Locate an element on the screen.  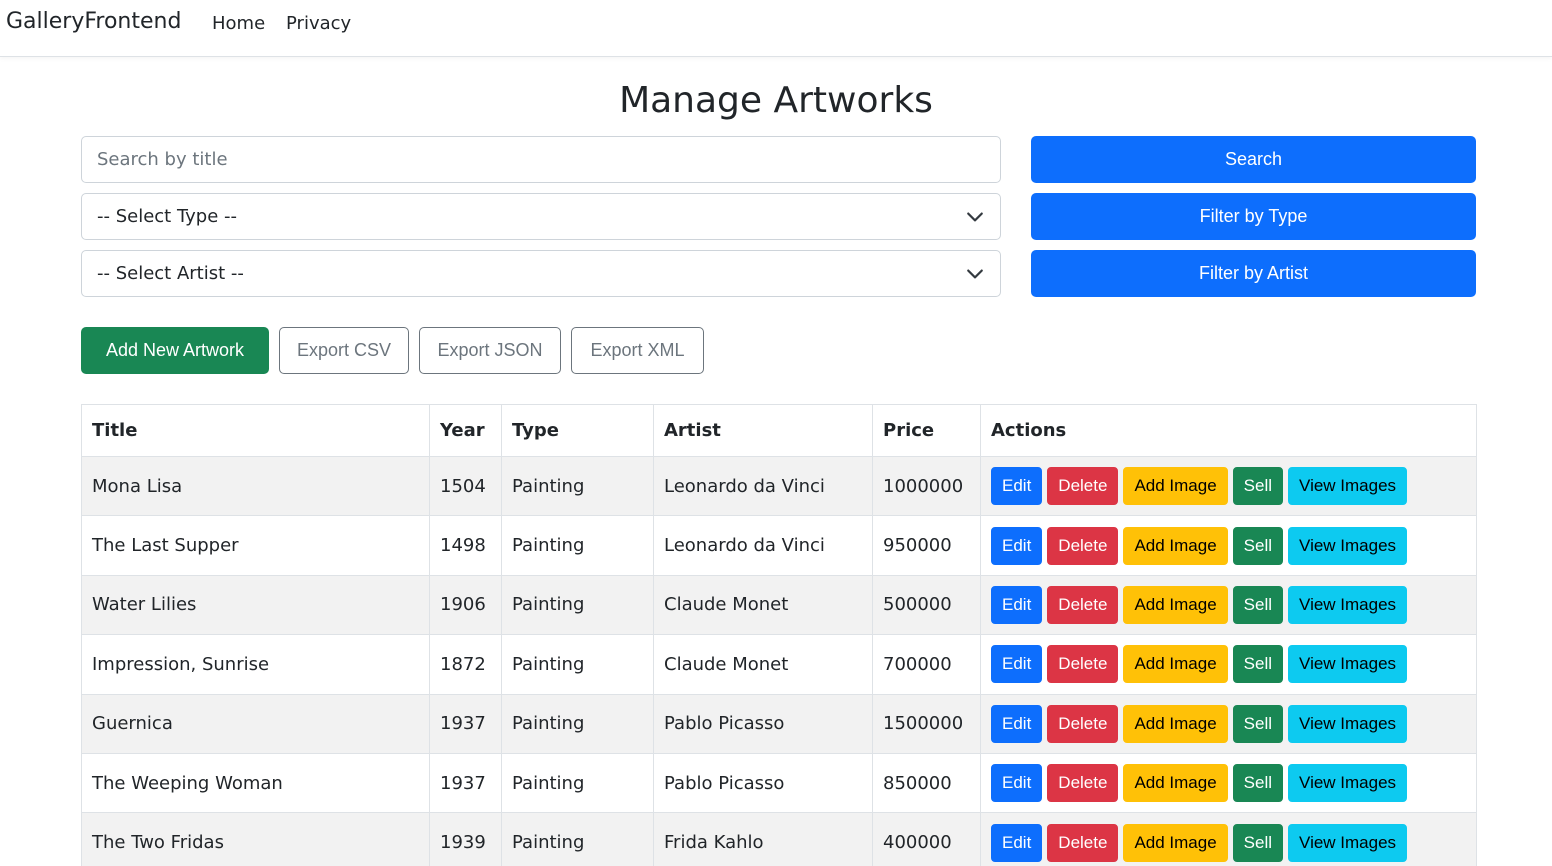
cell-title: Impression, Sunrise is located at coordinates (255, 664).